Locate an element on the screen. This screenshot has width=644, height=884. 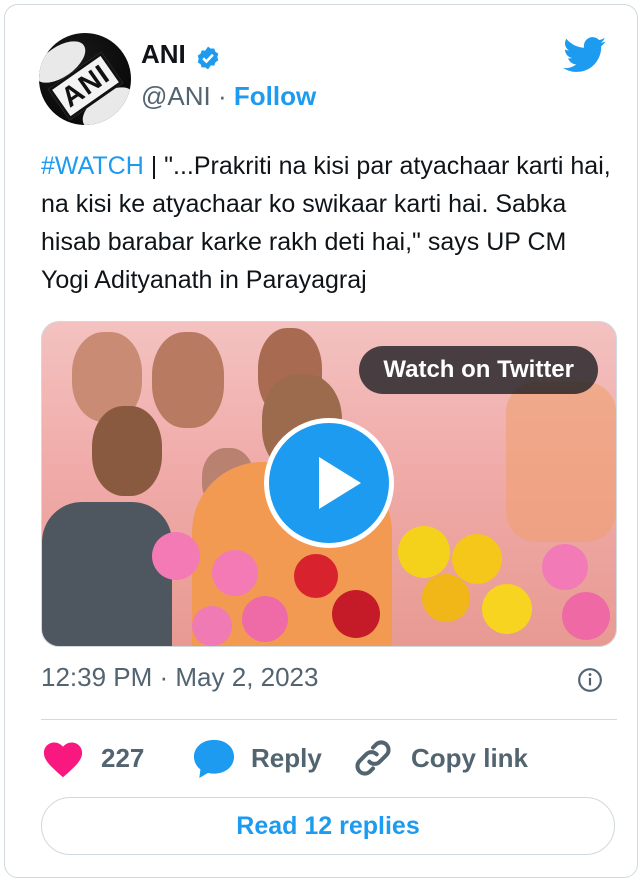
poster-face is located at coordinates (188, 380).